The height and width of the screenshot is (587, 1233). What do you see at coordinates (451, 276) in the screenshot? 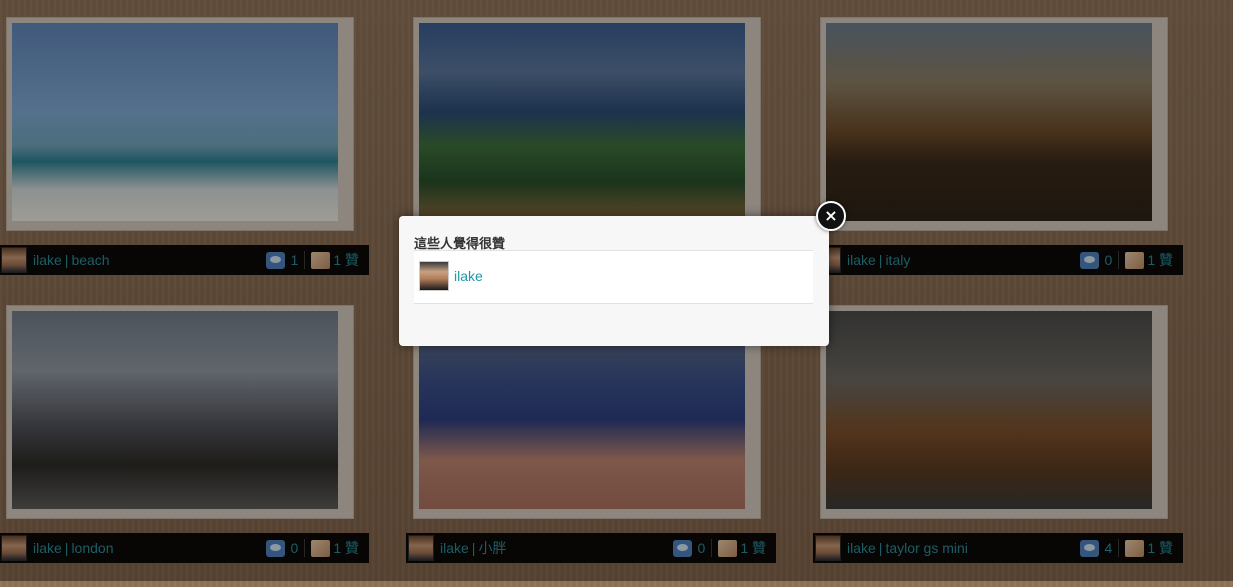
I see `list-item: ilake` at bounding box center [451, 276].